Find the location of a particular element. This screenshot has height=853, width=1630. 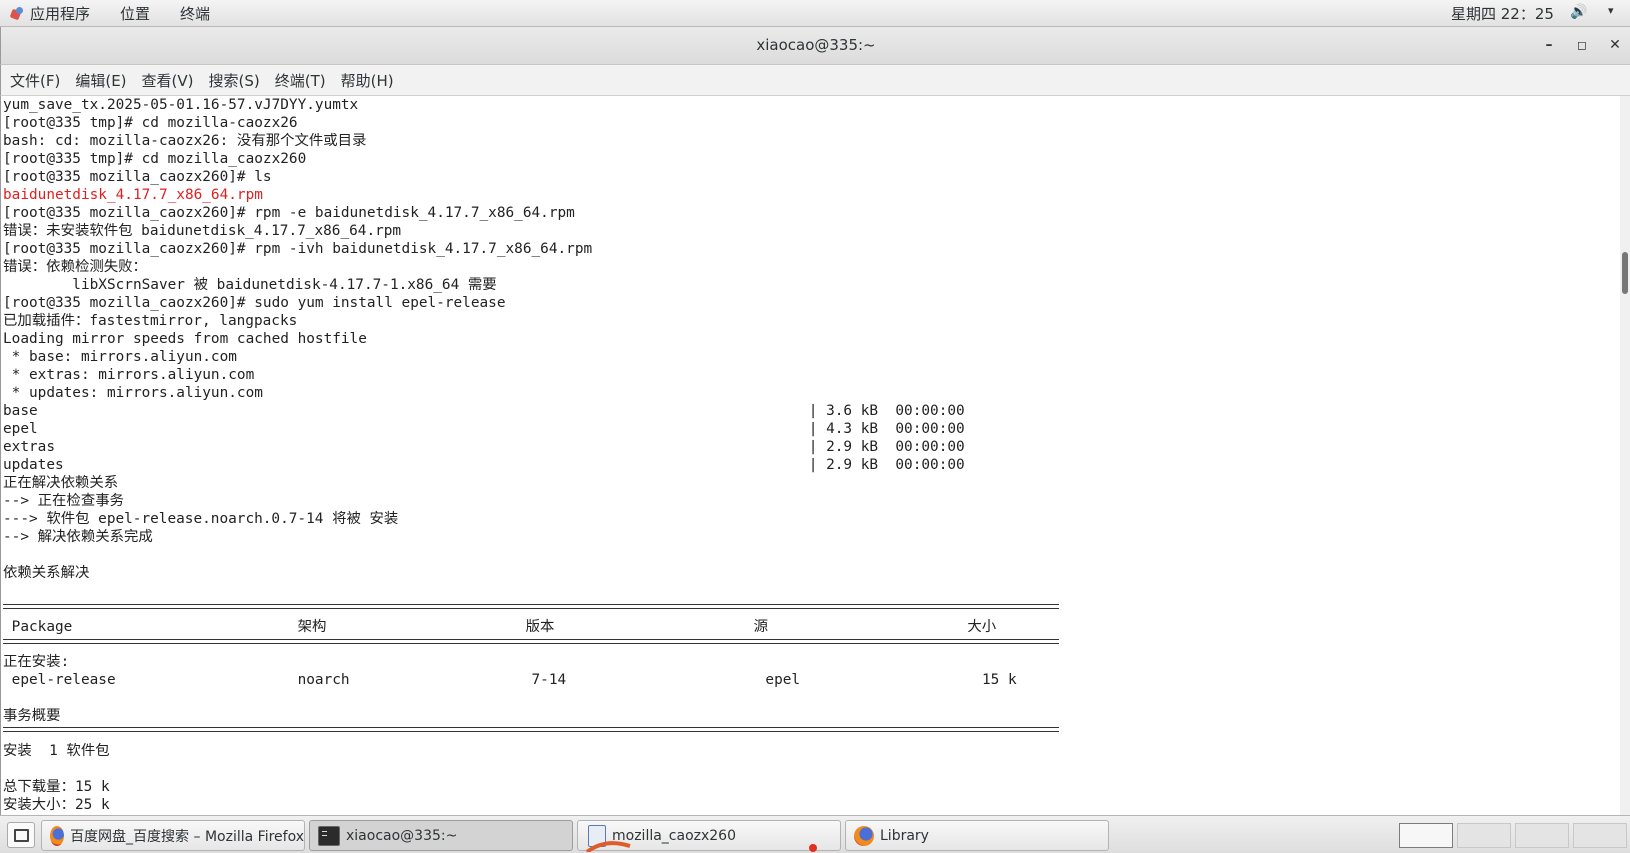

terminal-line: --> 解决依赖关系完成 is located at coordinates (78, 537).